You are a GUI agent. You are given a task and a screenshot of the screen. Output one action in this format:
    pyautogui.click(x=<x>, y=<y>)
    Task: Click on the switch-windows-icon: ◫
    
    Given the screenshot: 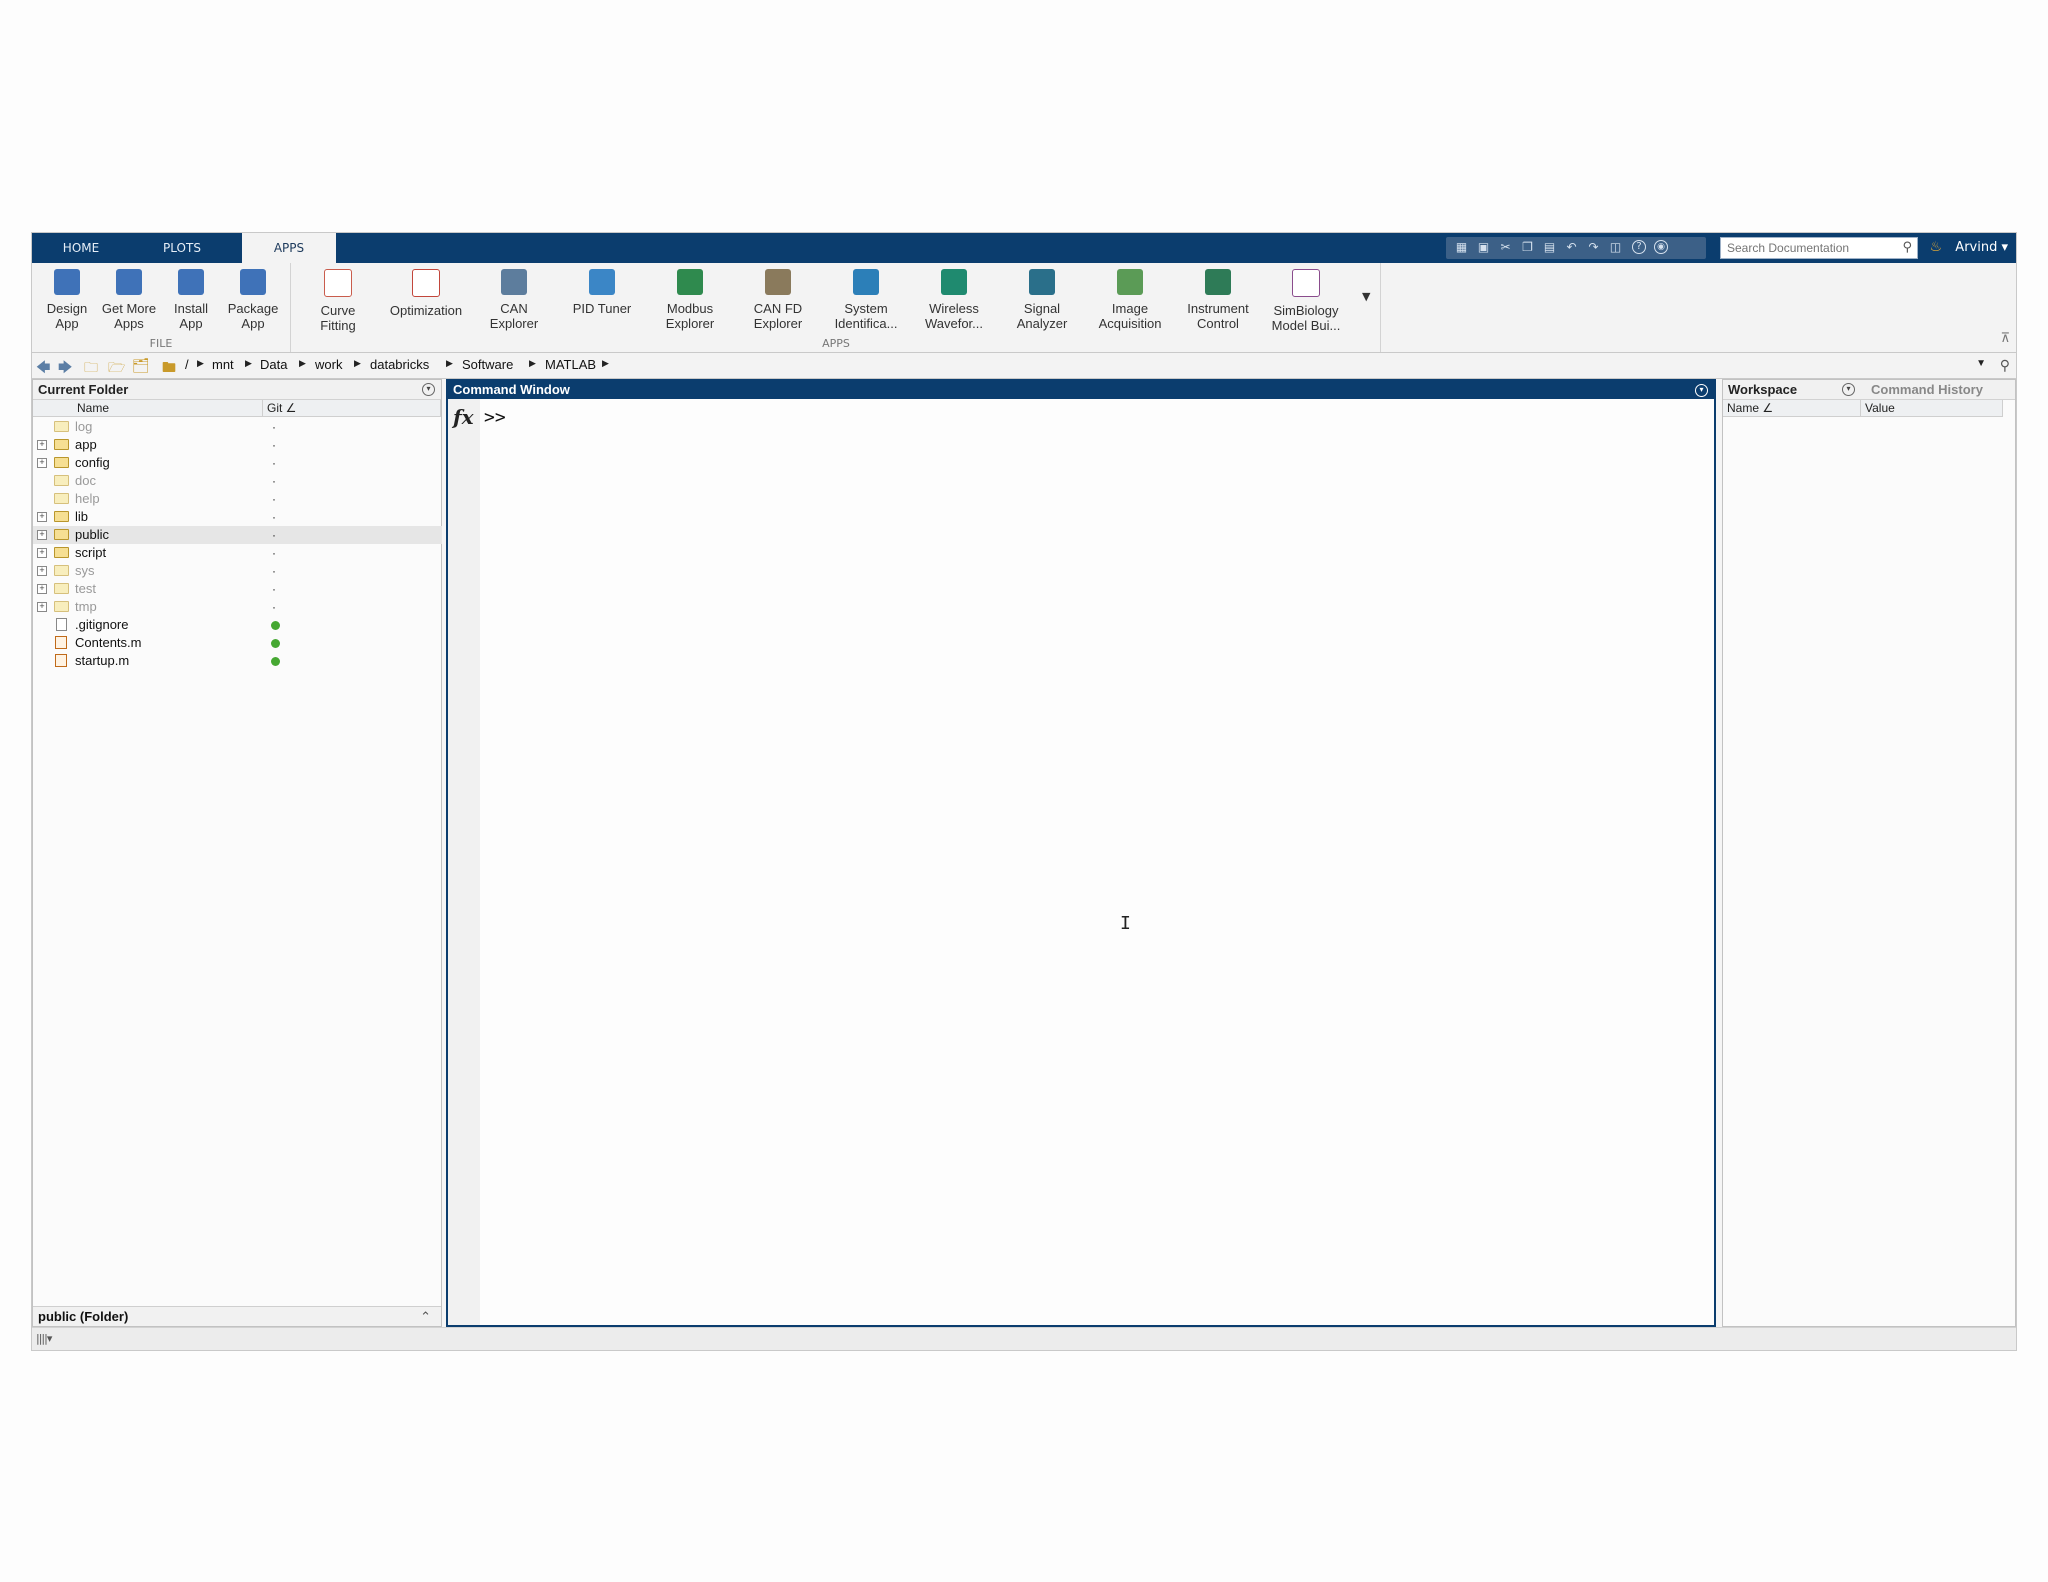 What is the action you would take?
    pyautogui.click(x=1615, y=247)
    